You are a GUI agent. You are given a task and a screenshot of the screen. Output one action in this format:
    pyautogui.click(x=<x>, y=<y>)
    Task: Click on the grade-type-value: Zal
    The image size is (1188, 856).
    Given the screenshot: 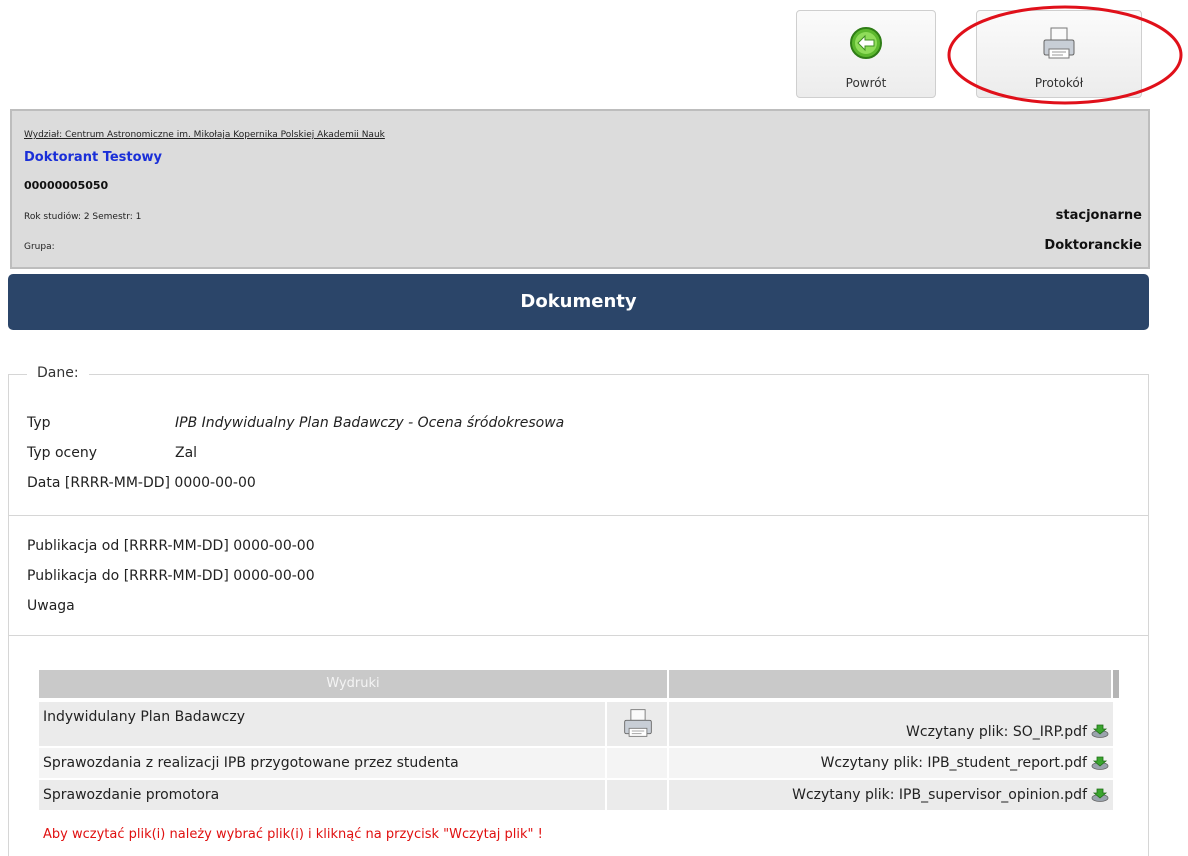 What is the action you would take?
    pyautogui.click(x=186, y=453)
    